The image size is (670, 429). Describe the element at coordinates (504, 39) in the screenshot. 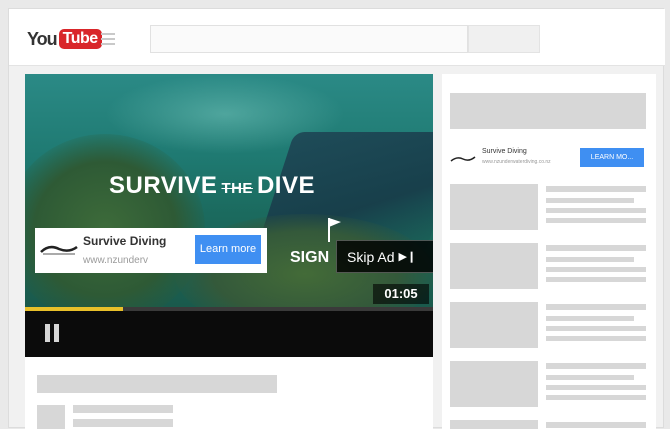

I see `search-button` at that location.